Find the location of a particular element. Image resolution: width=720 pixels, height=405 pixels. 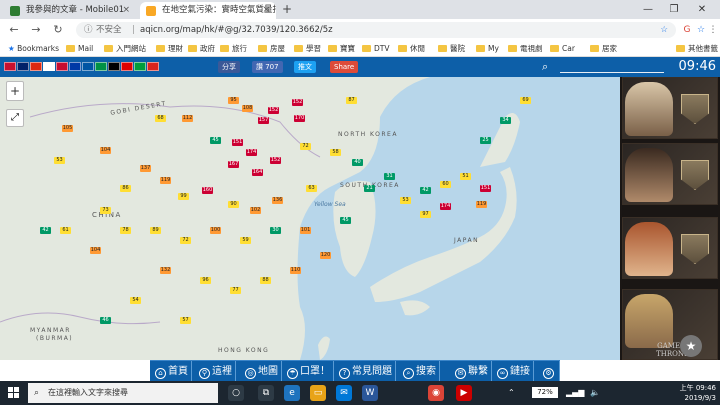

taskbar-app-icon: e is located at coordinates (292, 393).